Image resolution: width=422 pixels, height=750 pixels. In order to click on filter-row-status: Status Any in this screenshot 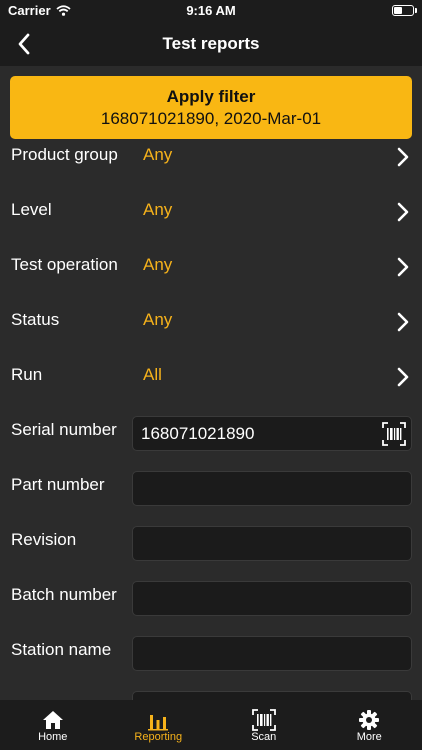, I will do `click(211, 322)`.